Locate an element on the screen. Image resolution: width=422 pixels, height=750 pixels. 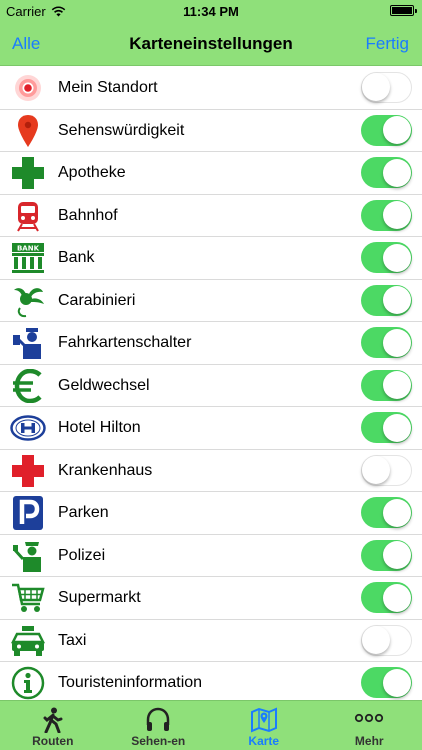
done-button: Fertig is located at coordinates (387, 44).